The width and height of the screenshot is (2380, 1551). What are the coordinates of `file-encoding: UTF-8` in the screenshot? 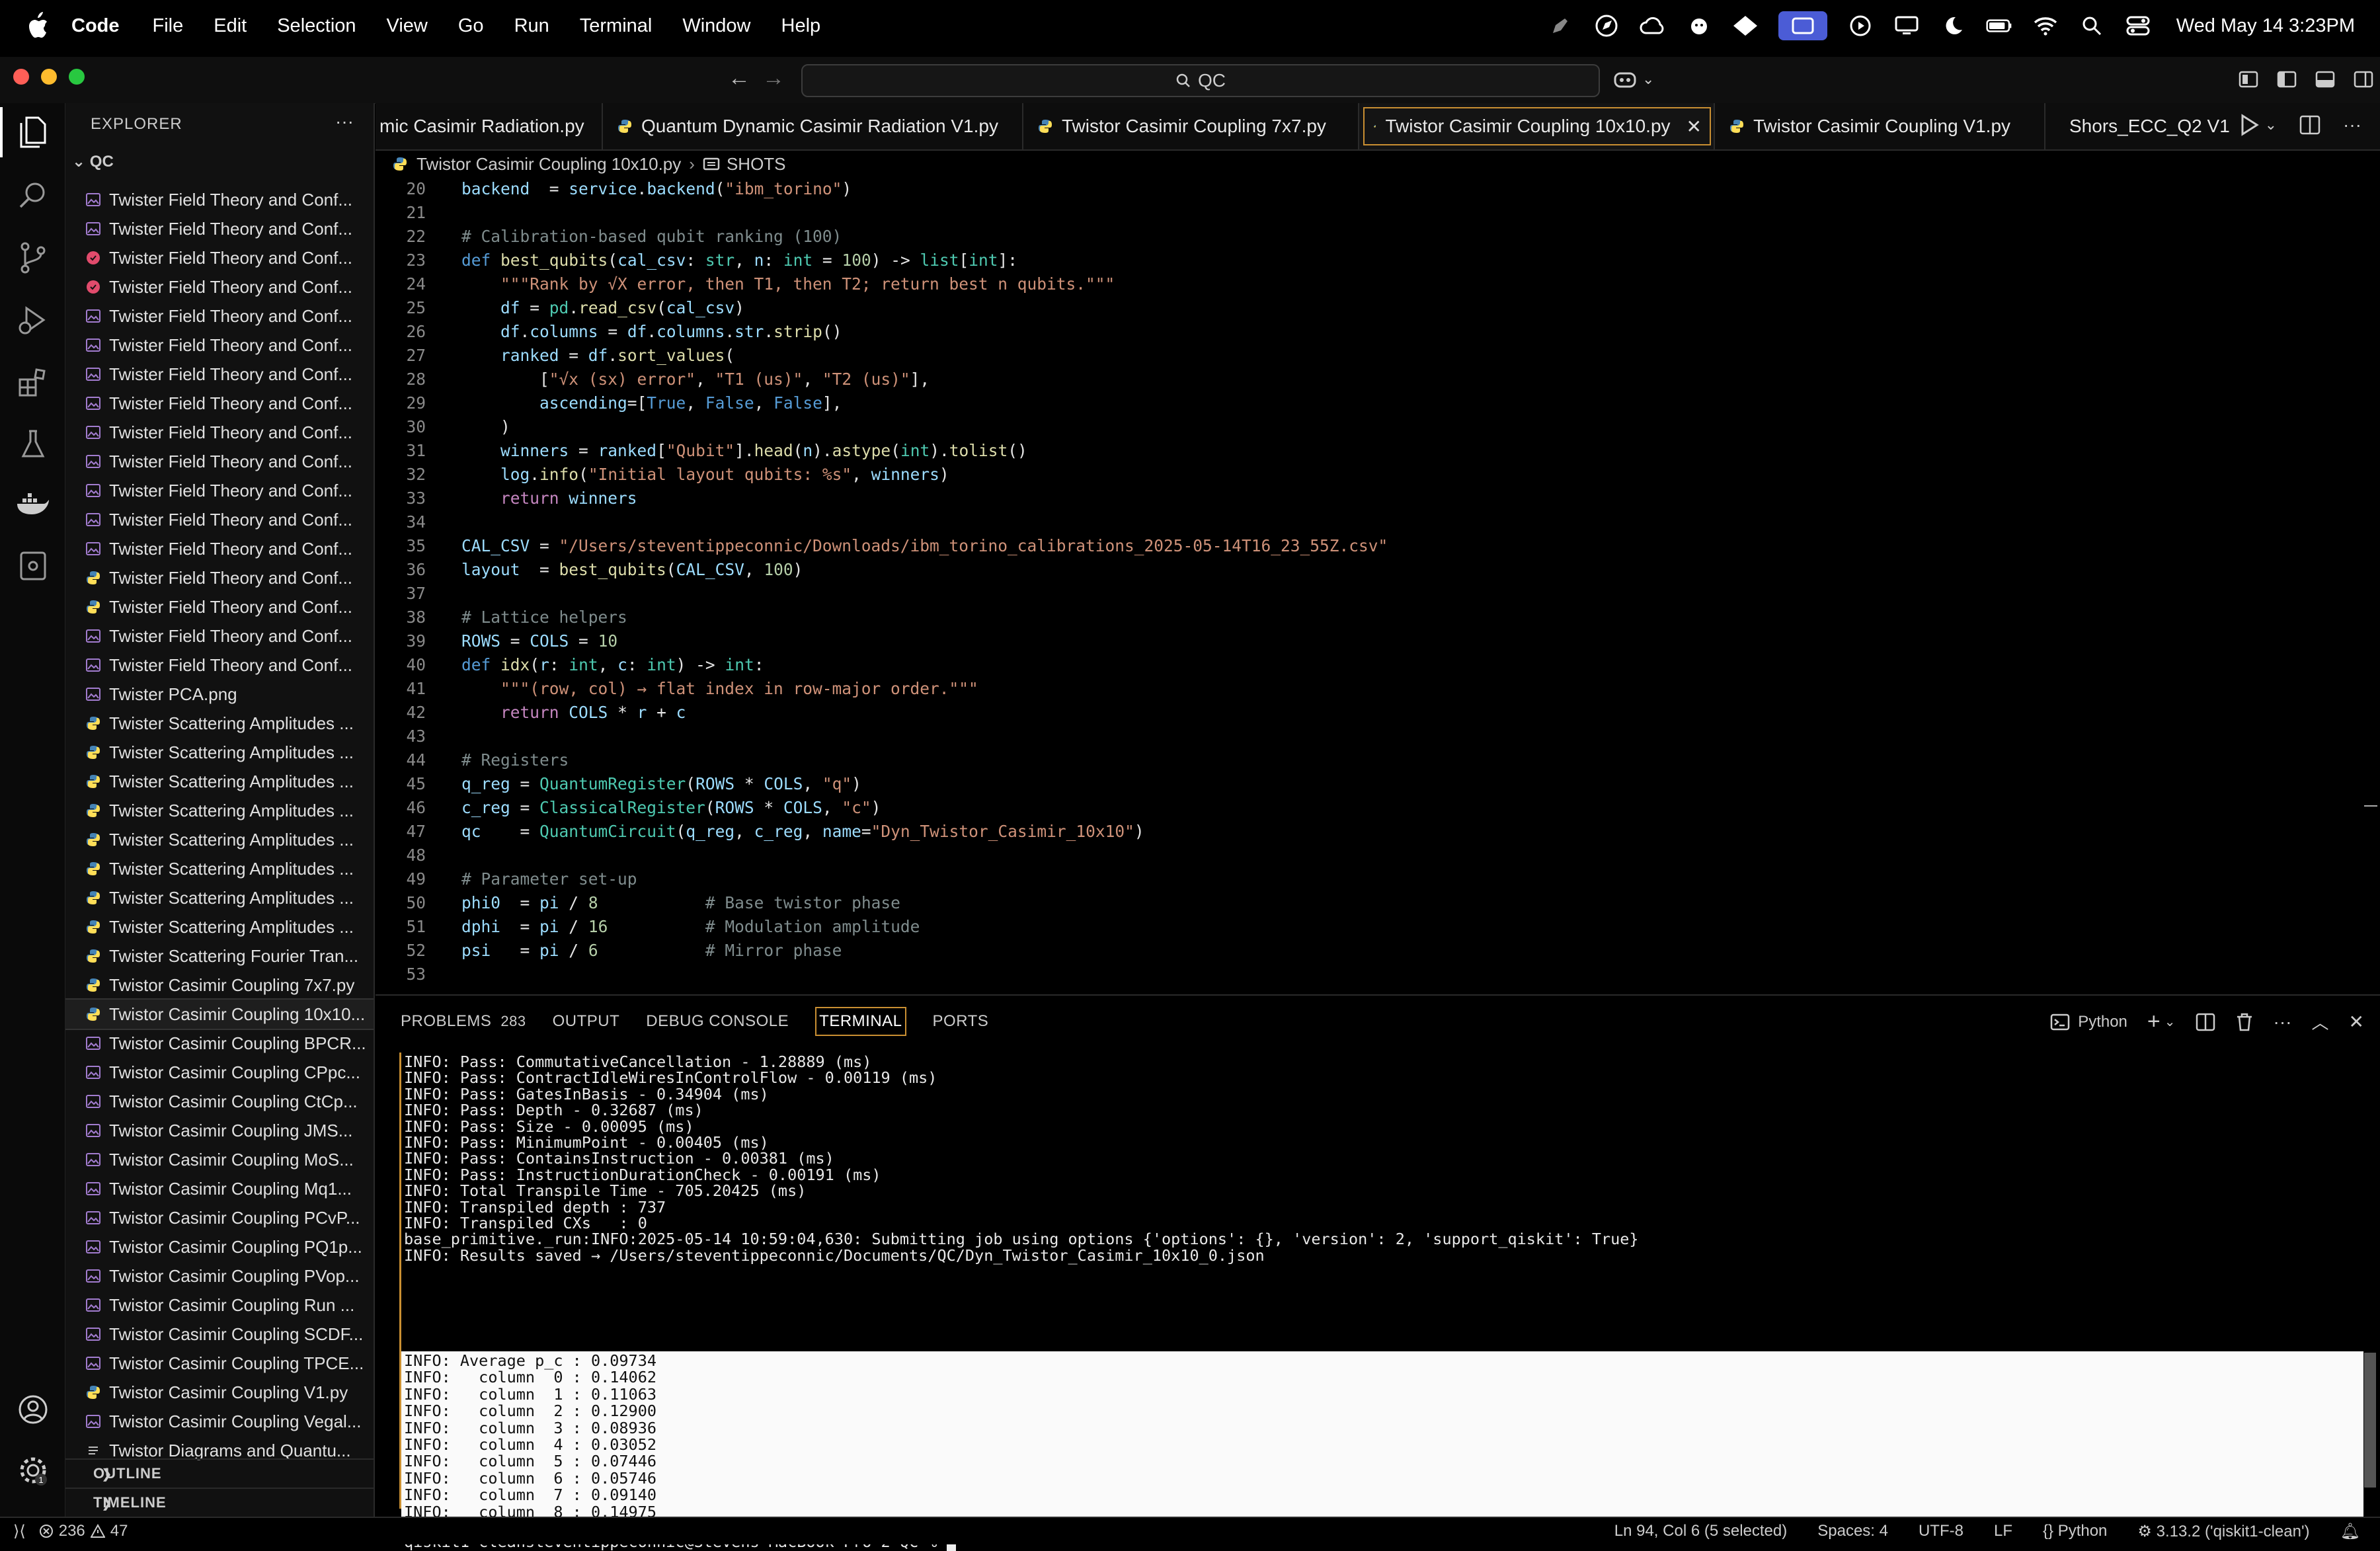 It's located at (1941, 1531).